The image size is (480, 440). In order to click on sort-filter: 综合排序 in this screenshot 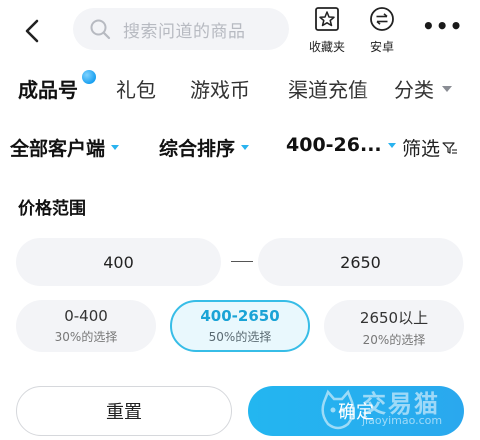, I will do `click(204, 147)`.